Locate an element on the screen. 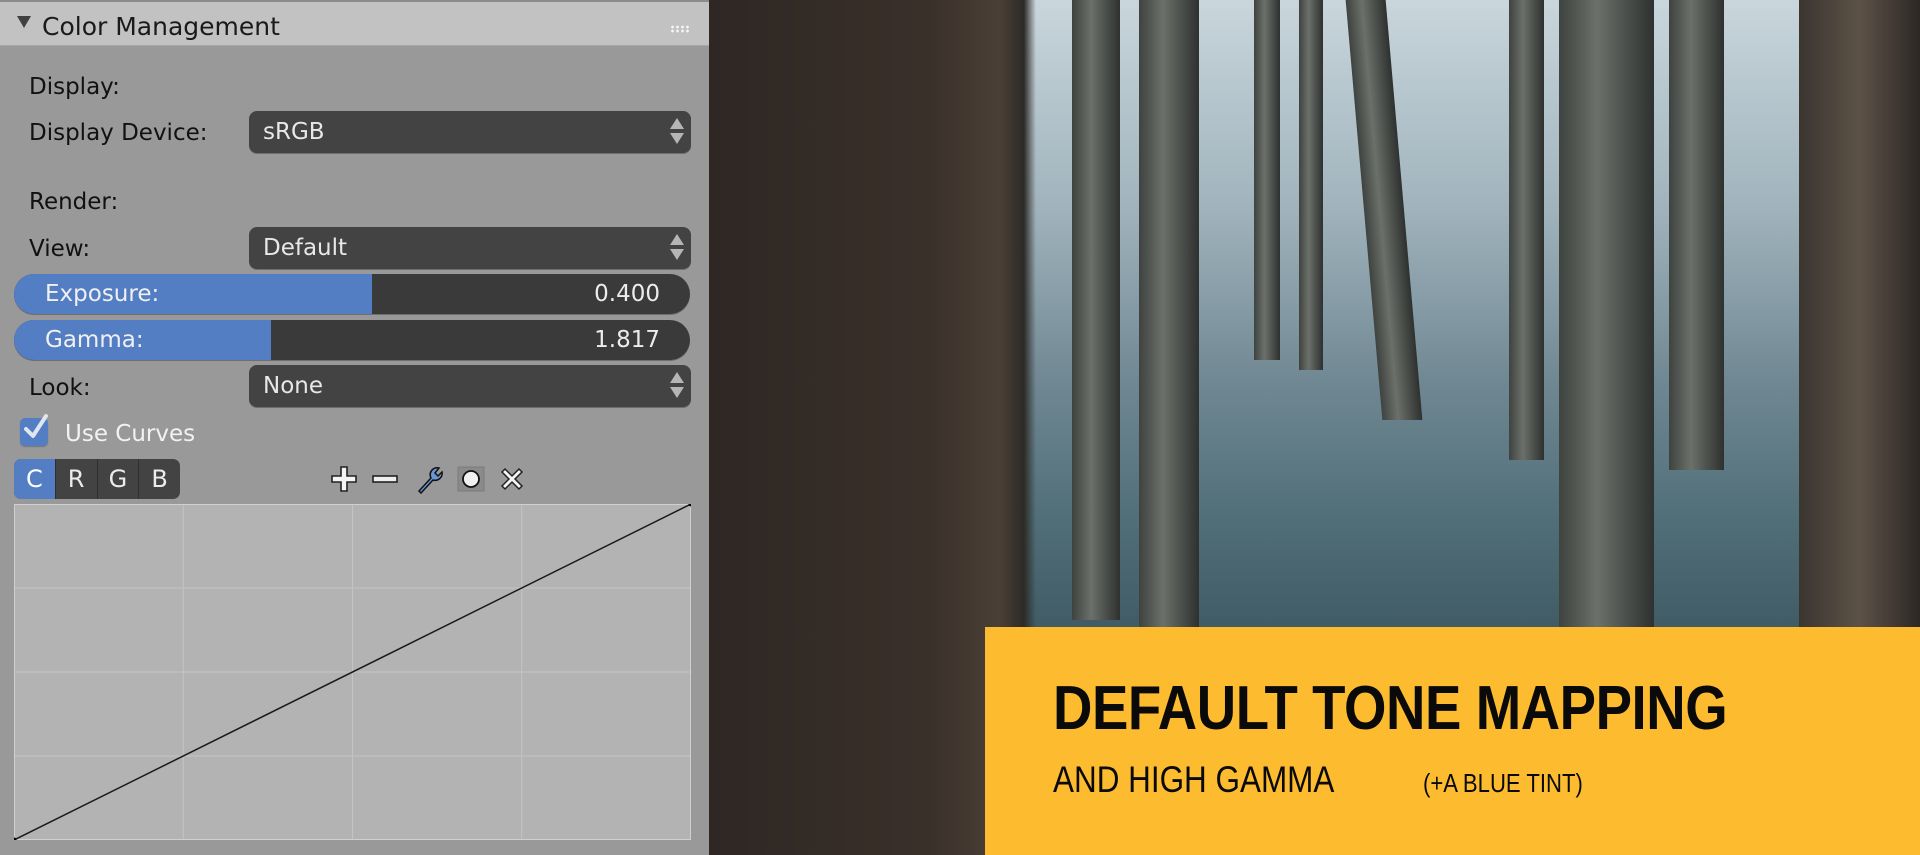 Image resolution: width=1920 pixels, height=855 pixels. render-section-label: Render: is located at coordinates (74, 202).